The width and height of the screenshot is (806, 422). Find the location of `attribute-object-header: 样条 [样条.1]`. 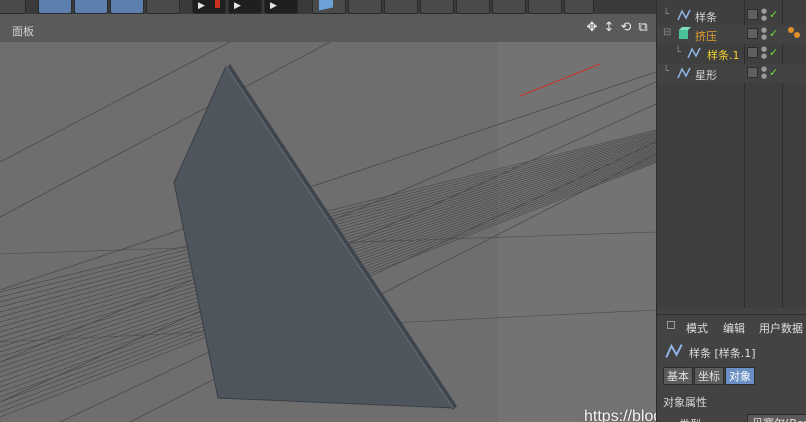

attribute-object-header: 样条 [样条.1] is located at coordinates (734, 351).